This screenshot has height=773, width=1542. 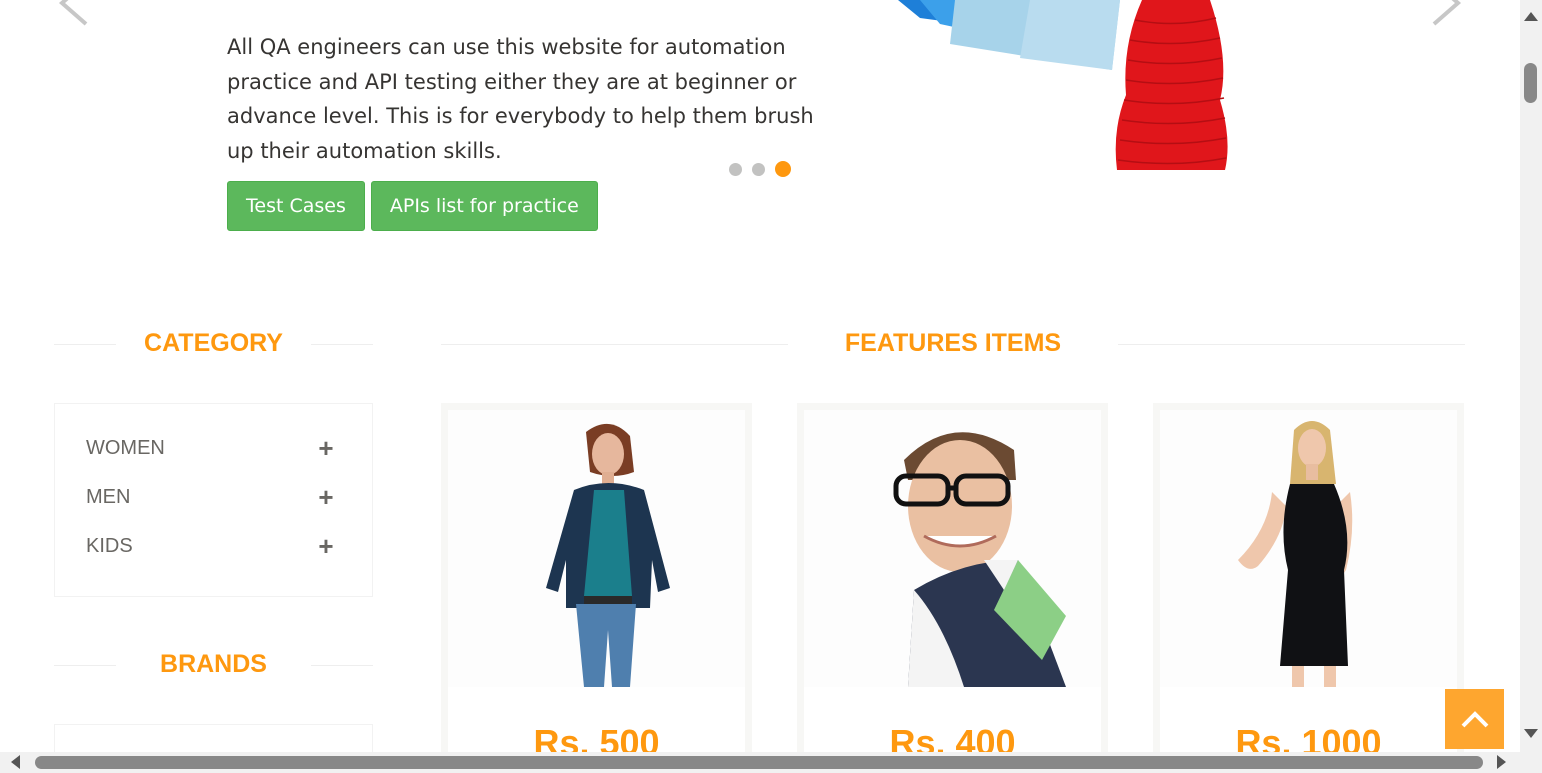 I want to click on product-card: Rs. 400, so click(x=952, y=577).